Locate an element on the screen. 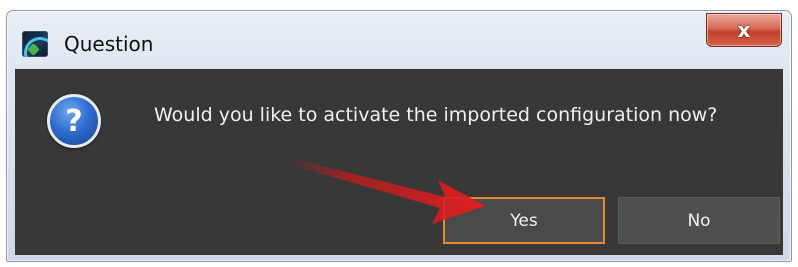 This screenshot has width=798, height=267. app-logo-icon is located at coordinates (35, 44).